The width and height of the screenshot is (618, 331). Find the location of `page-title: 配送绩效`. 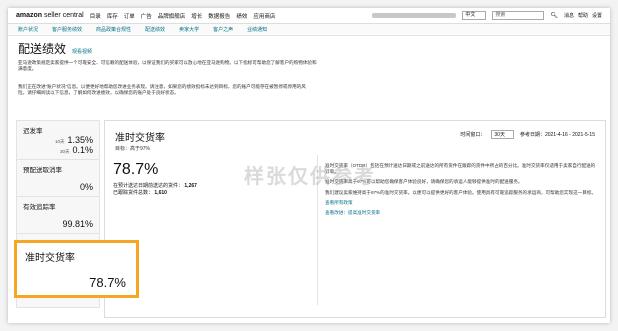

page-title: 配送绩效 is located at coordinates (42, 49).